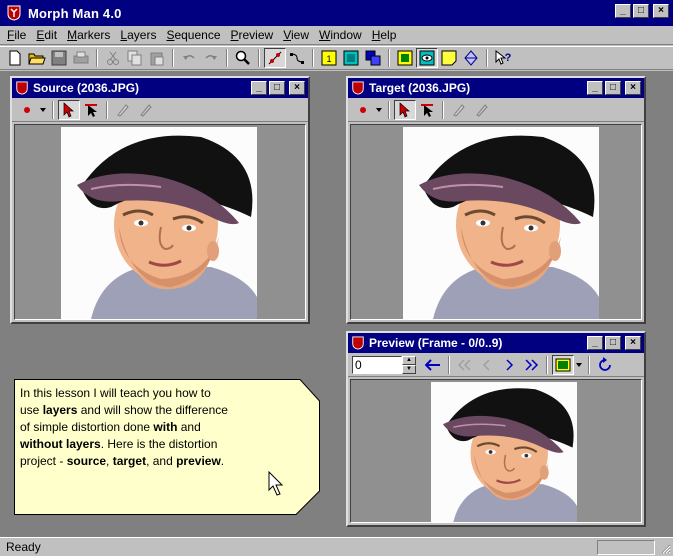 This screenshot has height=556, width=673. What do you see at coordinates (59, 58) in the screenshot?
I see `save-icon` at bounding box center [59, 58].